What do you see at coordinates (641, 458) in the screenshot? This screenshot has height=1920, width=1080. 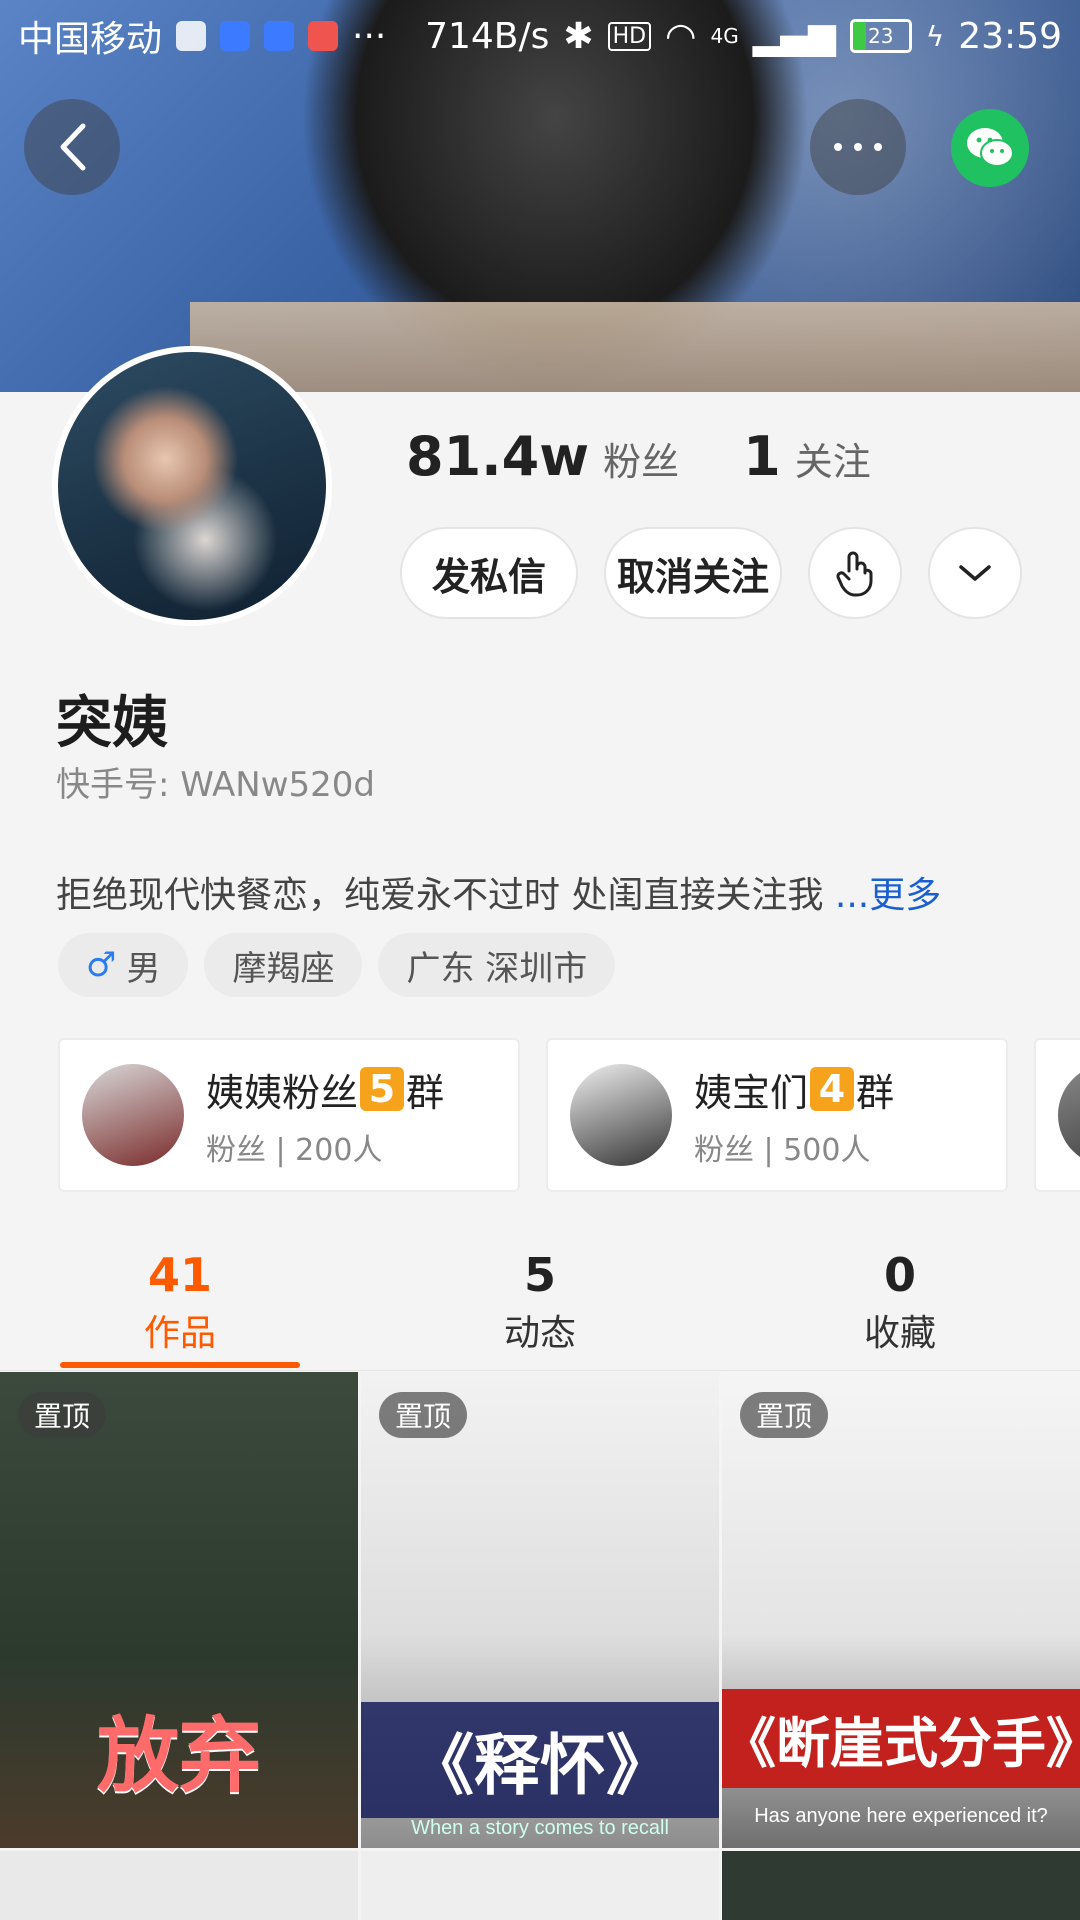 I see `followers-label: 粉丝` at bounding box center [641, 458].